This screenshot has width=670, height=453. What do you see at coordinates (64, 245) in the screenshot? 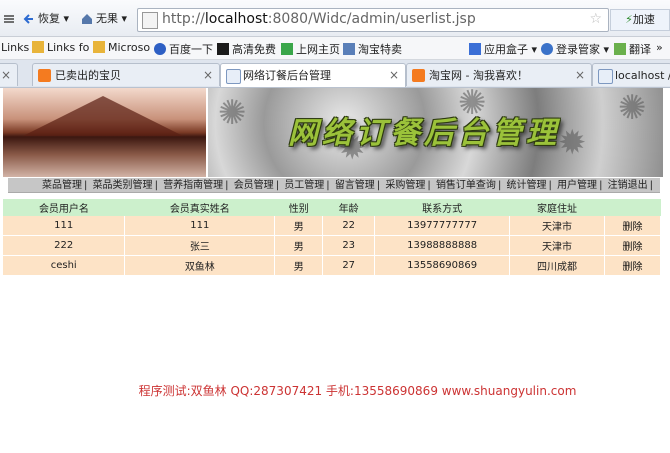
I see `cell-username: 222` at bounding box center [64, 245].